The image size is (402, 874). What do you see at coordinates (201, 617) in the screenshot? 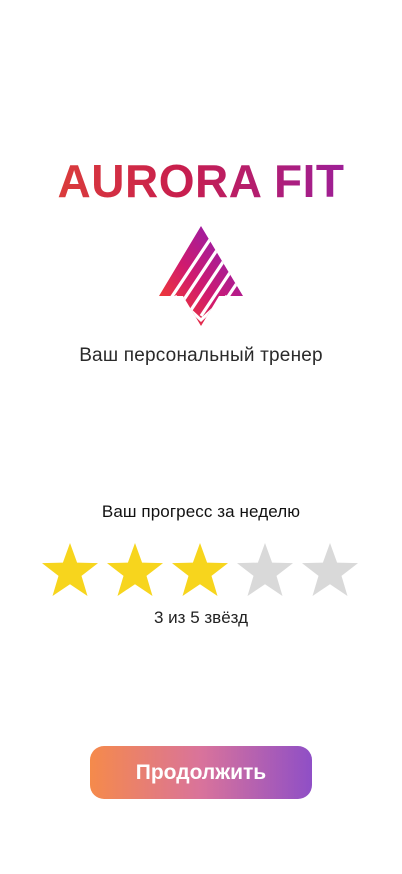
I see `rating-text: 3 из 5 звёзд` at bounding box center [201, 617].